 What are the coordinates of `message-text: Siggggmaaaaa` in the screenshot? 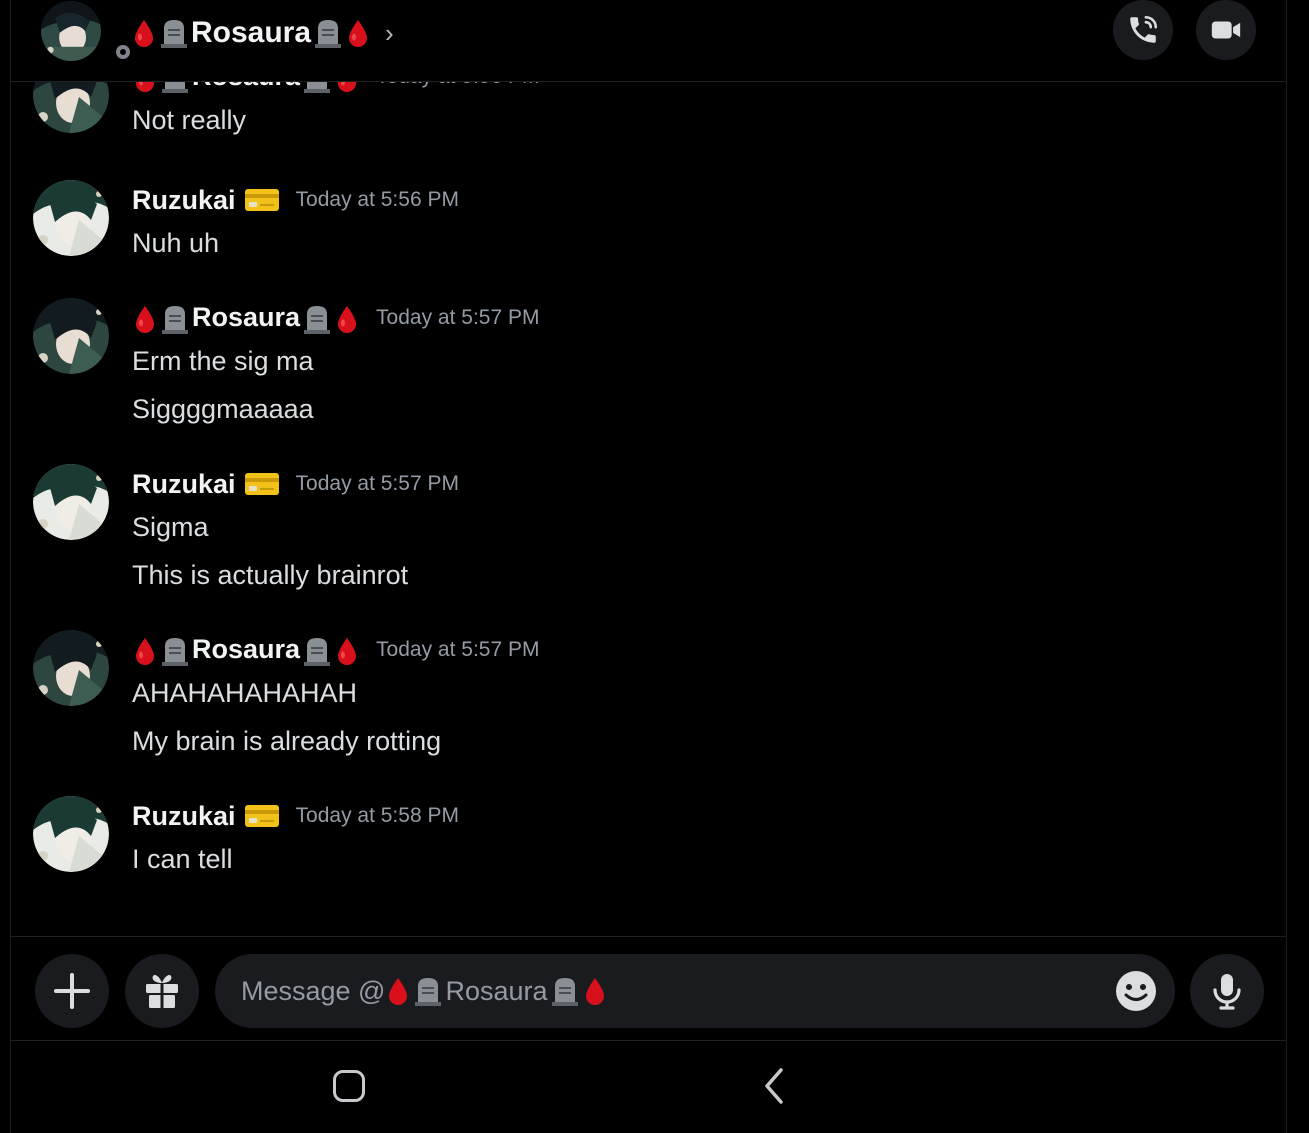 It's located at (223, 409).